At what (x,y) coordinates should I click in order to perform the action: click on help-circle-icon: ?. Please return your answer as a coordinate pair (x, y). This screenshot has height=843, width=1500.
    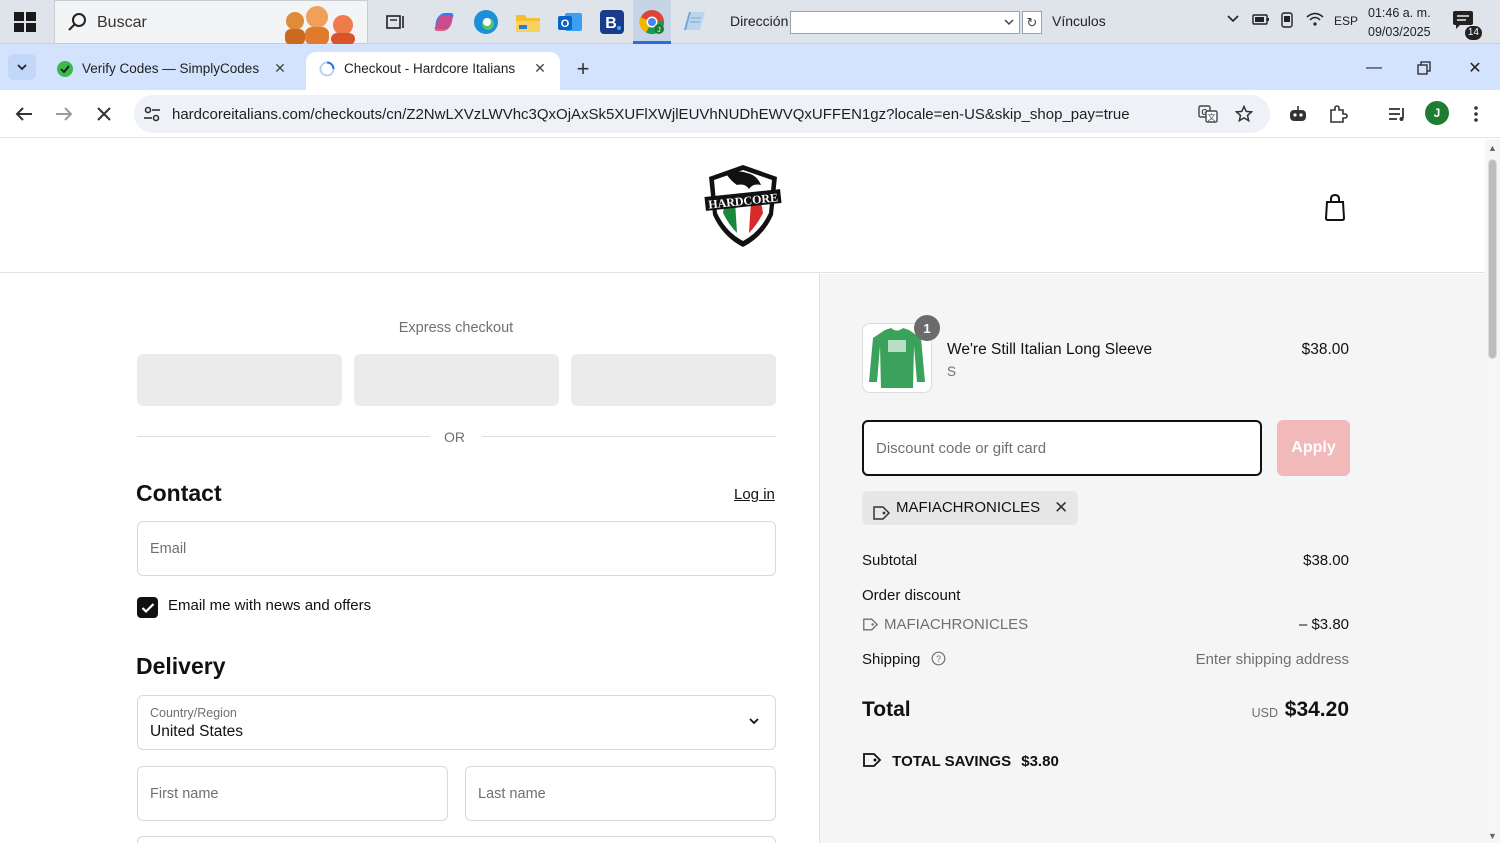
    Looking at the image, I should click on (938, 660).